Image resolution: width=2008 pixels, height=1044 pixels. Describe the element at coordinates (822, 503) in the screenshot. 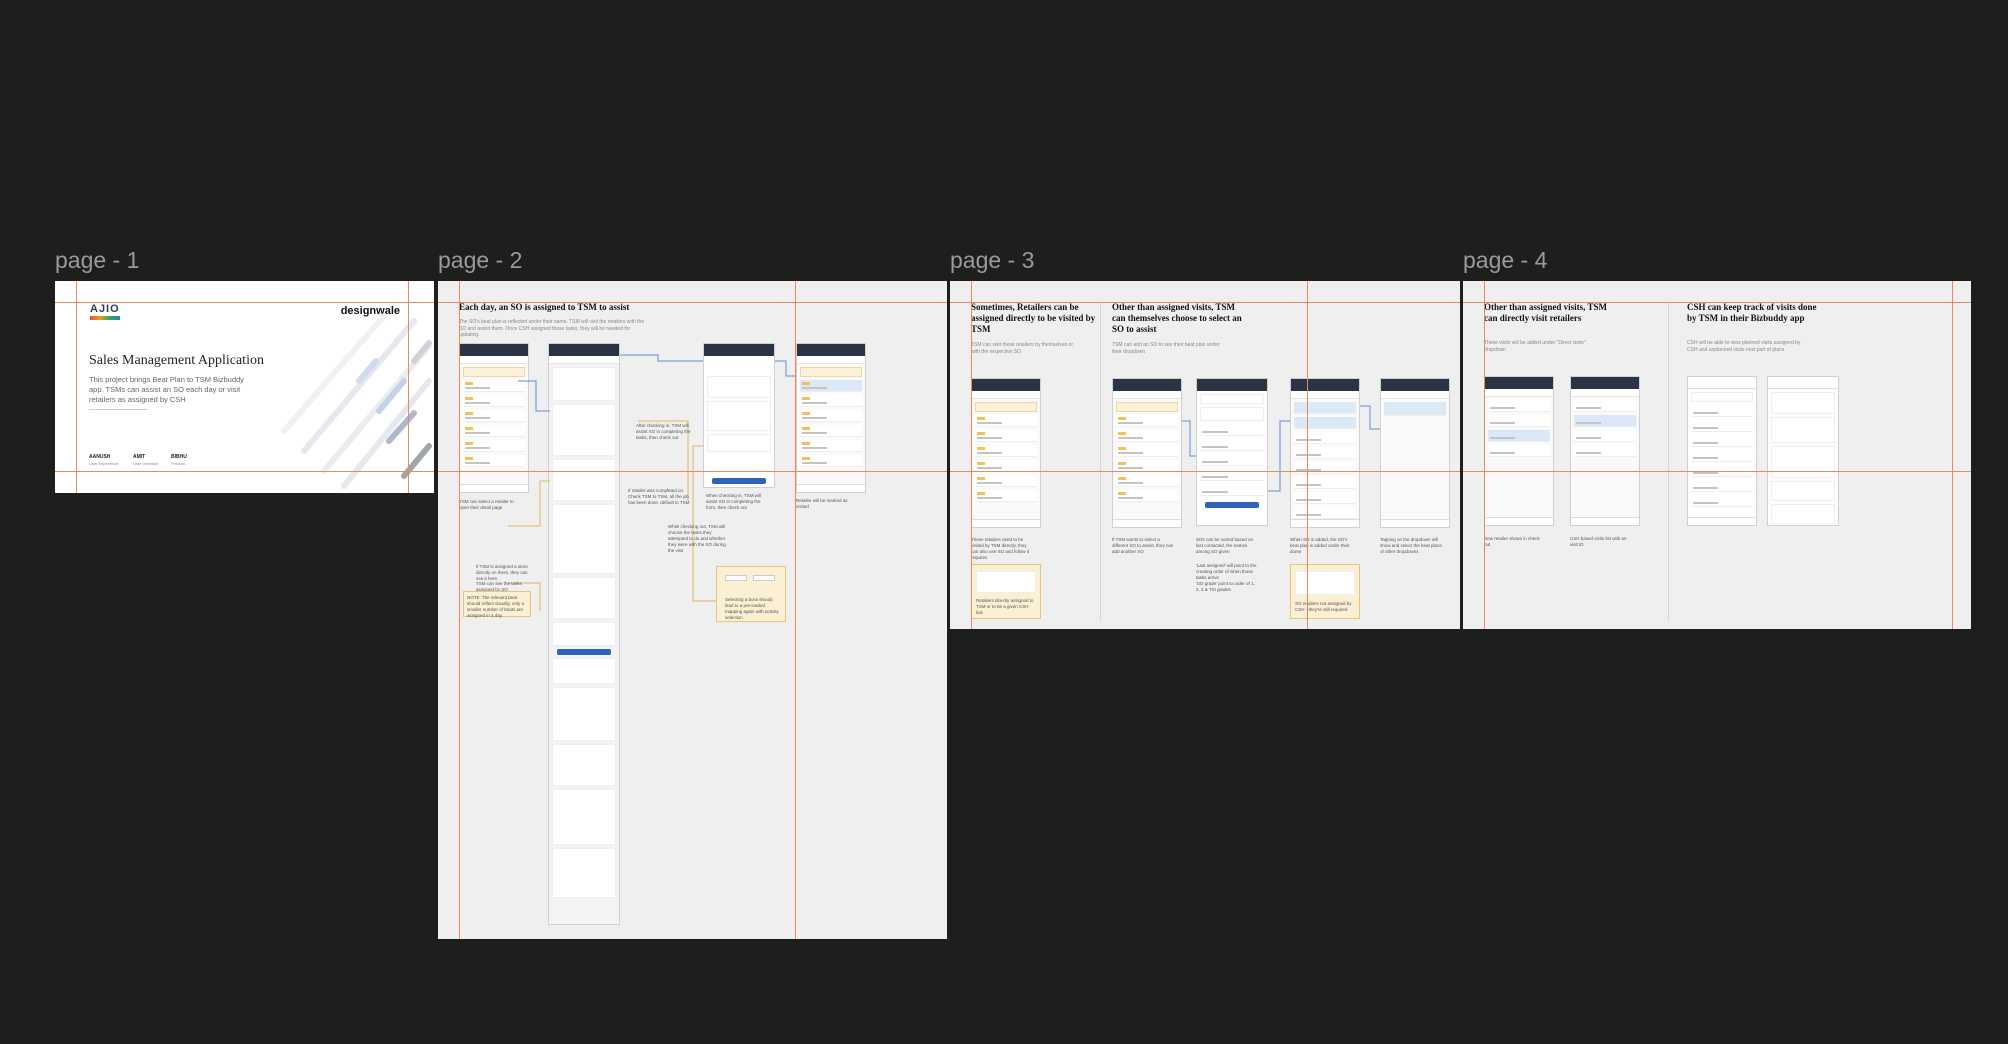

I see `annotation: Retailer will be marked as visited` at that location.